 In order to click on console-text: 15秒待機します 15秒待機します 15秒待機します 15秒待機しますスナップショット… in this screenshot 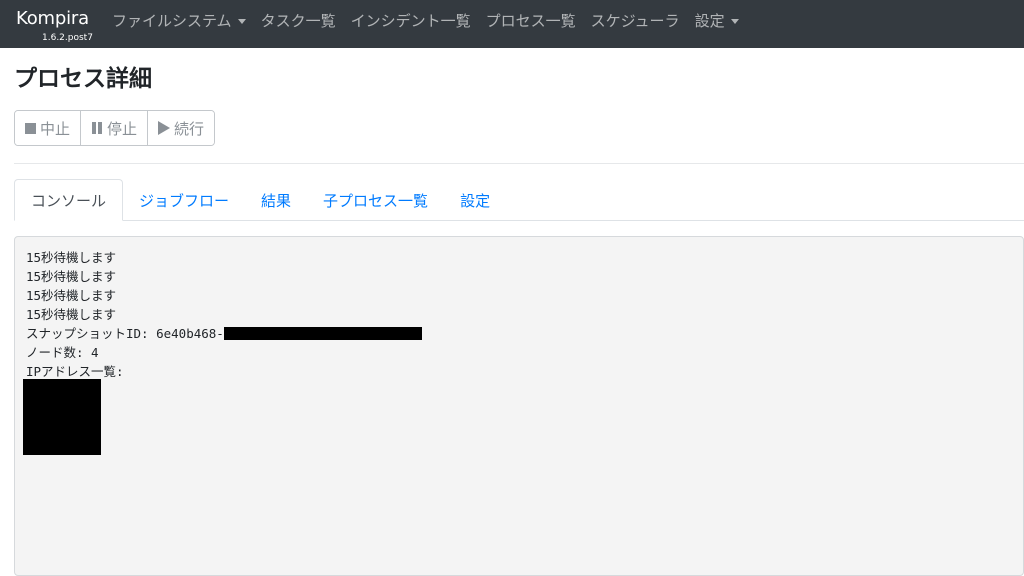, I will do `click(224, 314)`.